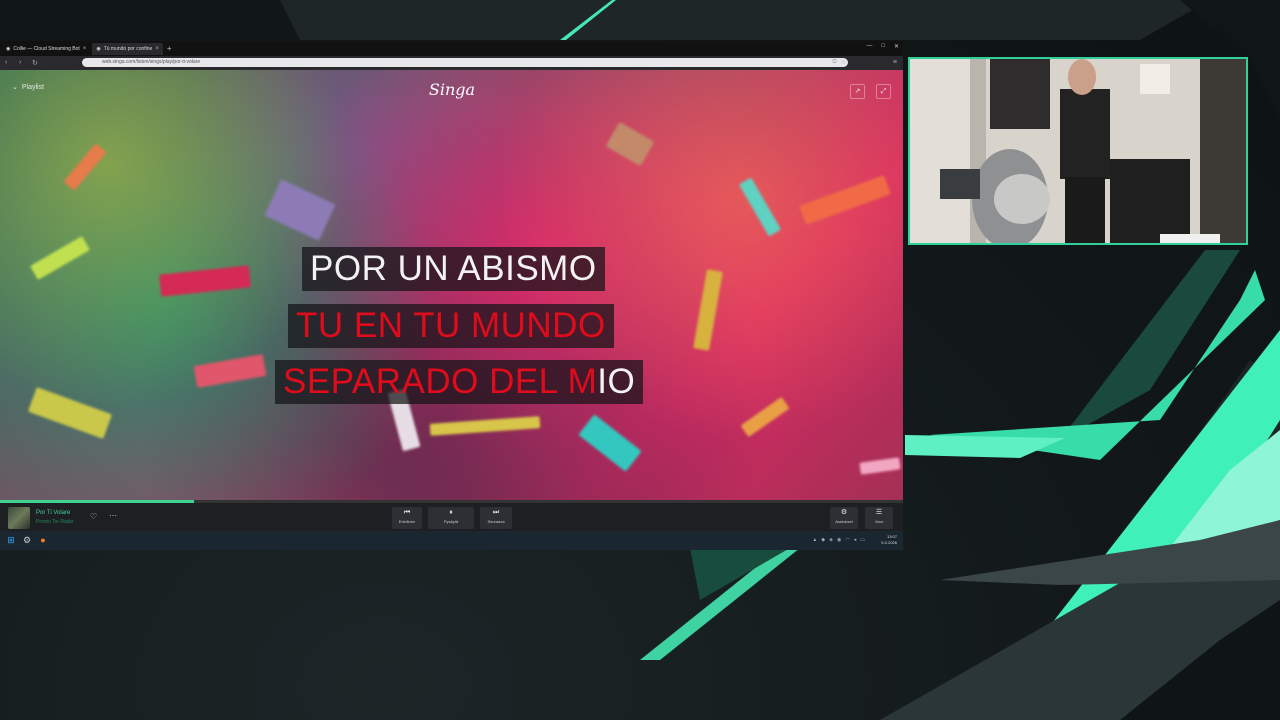  What do you see at coordinates (35, 63) in the screenshot?
I see `reload-icon: ↻` at bounding box center [35, 63].